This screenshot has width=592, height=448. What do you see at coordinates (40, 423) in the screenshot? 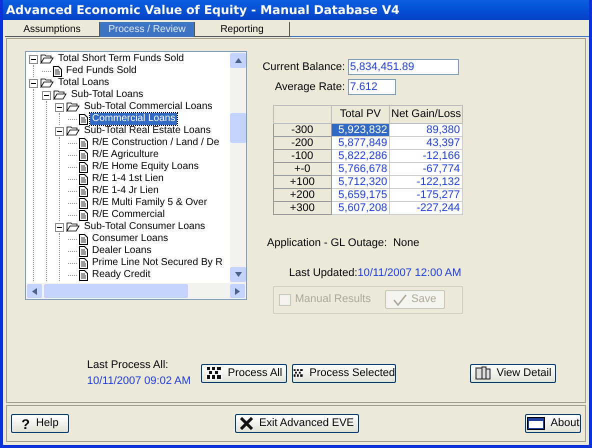
I see `help-button: ? Help` at bounding box center [40, 423].